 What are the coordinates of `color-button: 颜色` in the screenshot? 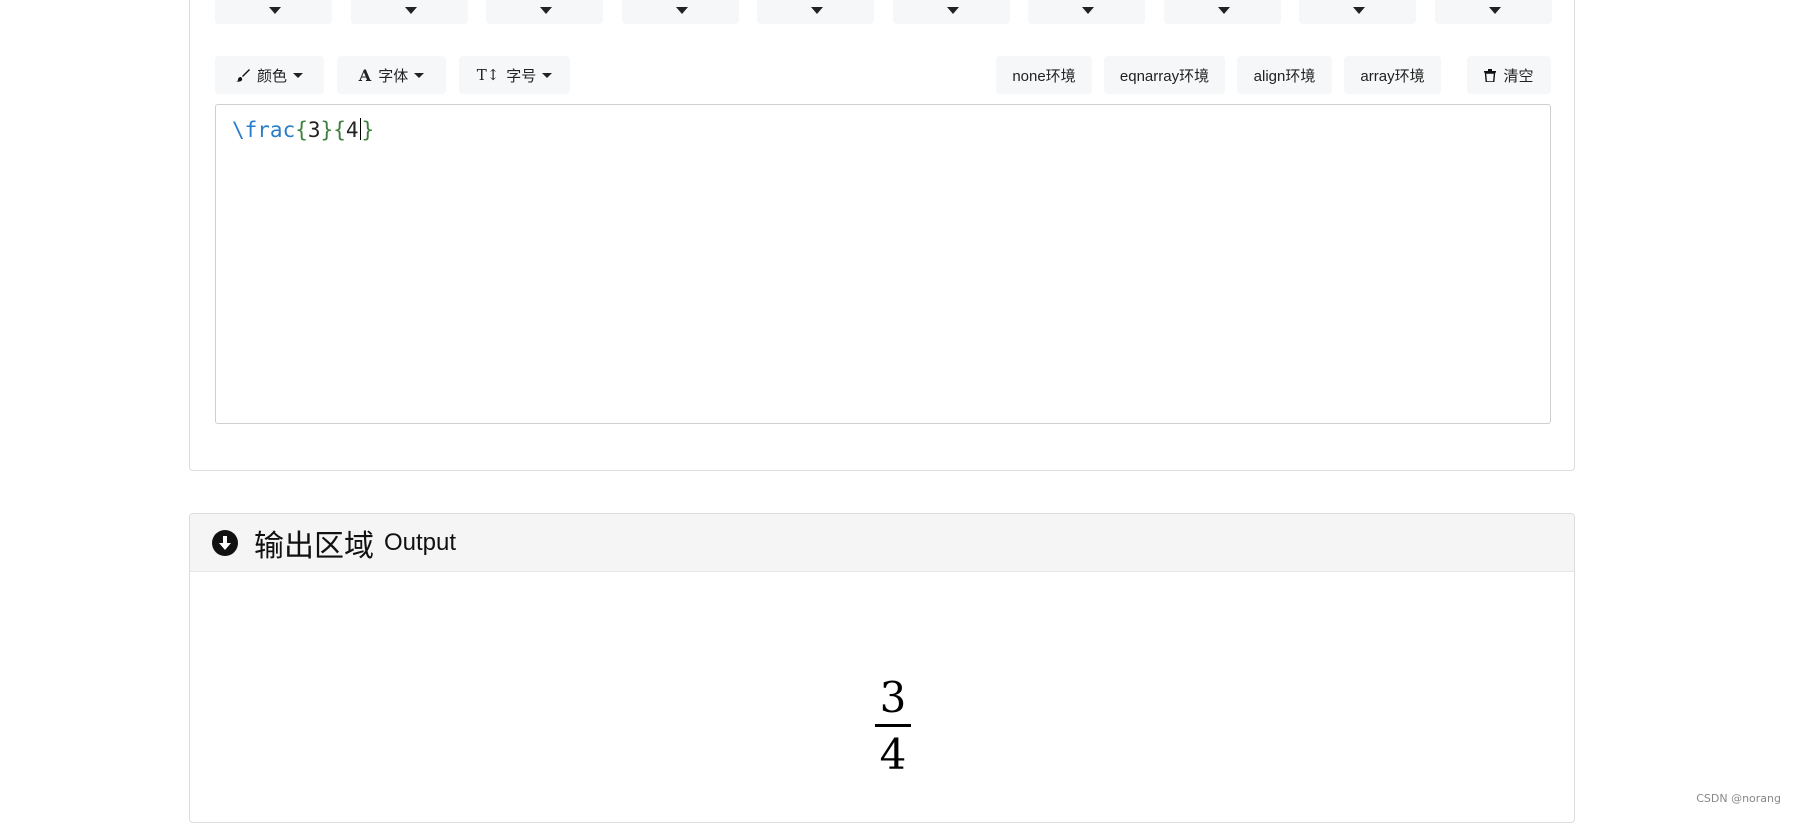 It's located at (269, 75).